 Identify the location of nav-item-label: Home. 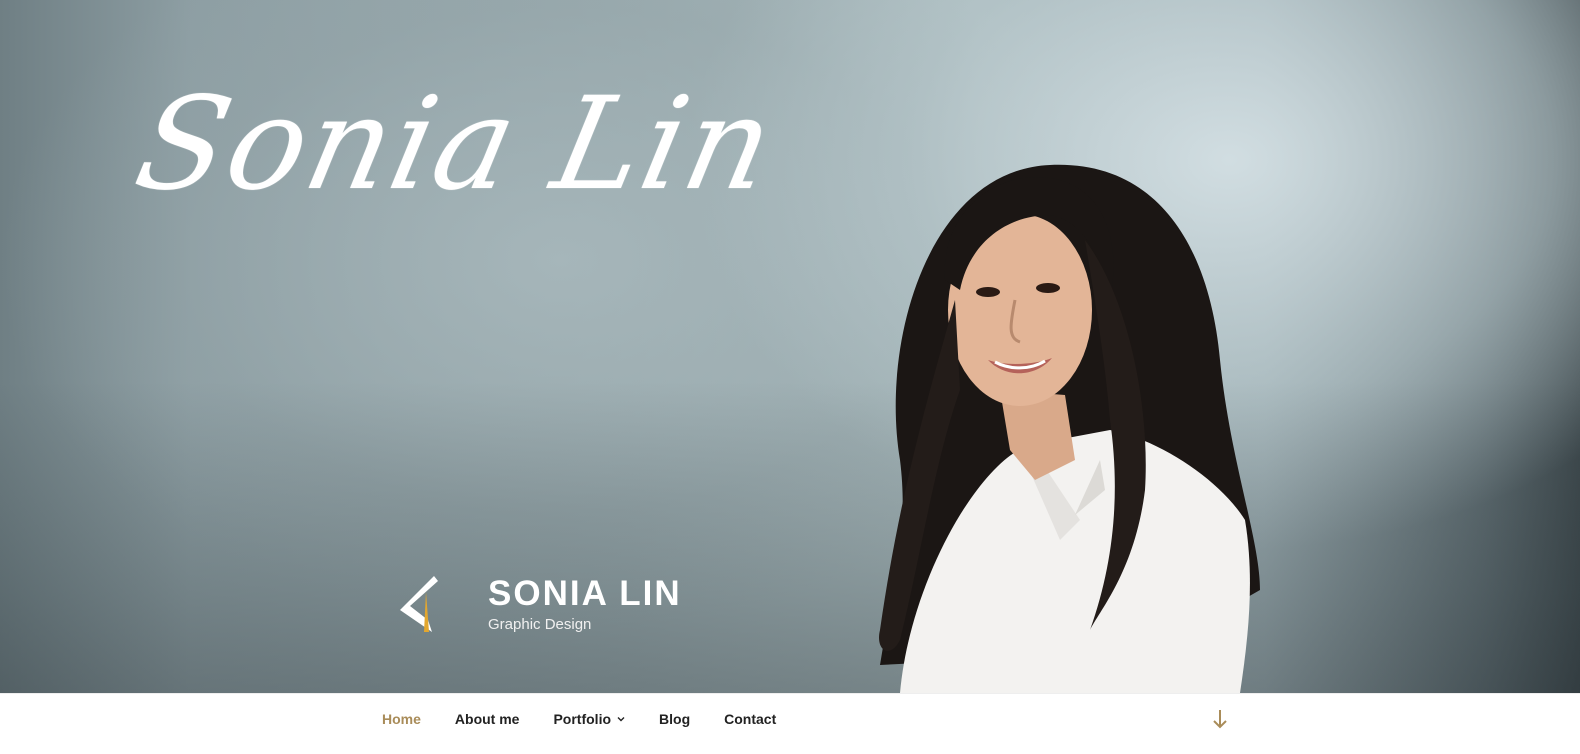
(401, 719).